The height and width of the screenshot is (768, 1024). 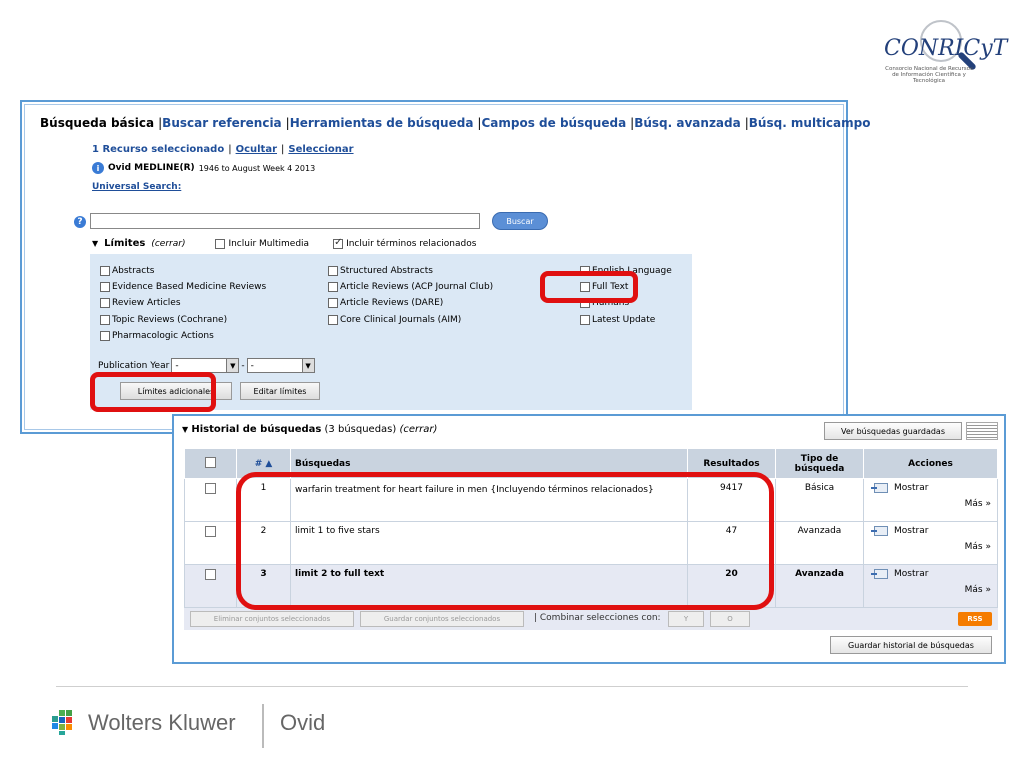 What do you see at coordinates (982, 431) in the screenshot?
I see `resize-grip-icon` at bounding box center [982, 431].